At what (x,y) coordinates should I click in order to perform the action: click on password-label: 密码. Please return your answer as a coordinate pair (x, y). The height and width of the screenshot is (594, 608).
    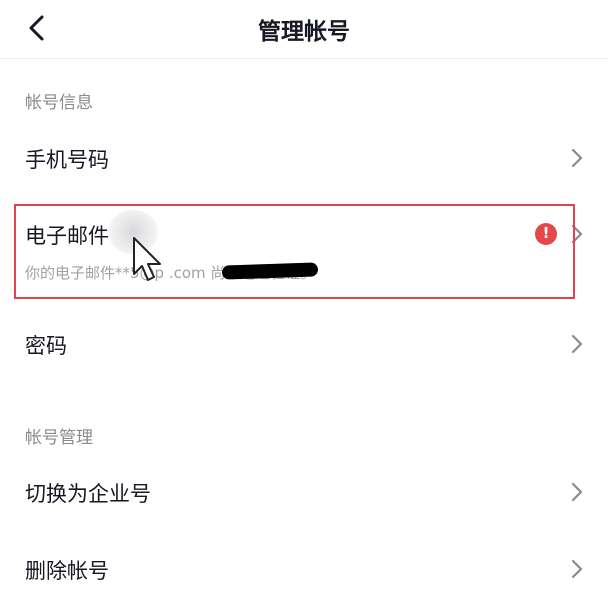
    Looking at the image, I should click on (46, 346).